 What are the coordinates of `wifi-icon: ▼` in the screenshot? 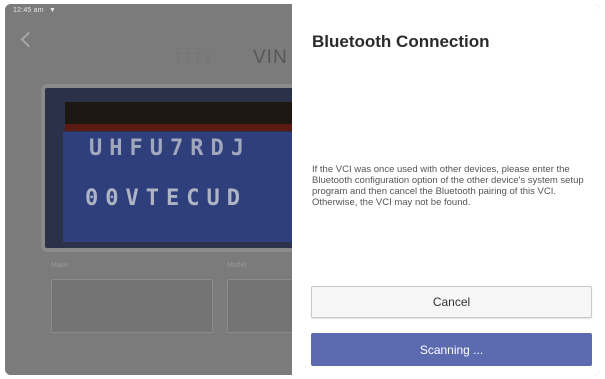 It's located at (52, 10).